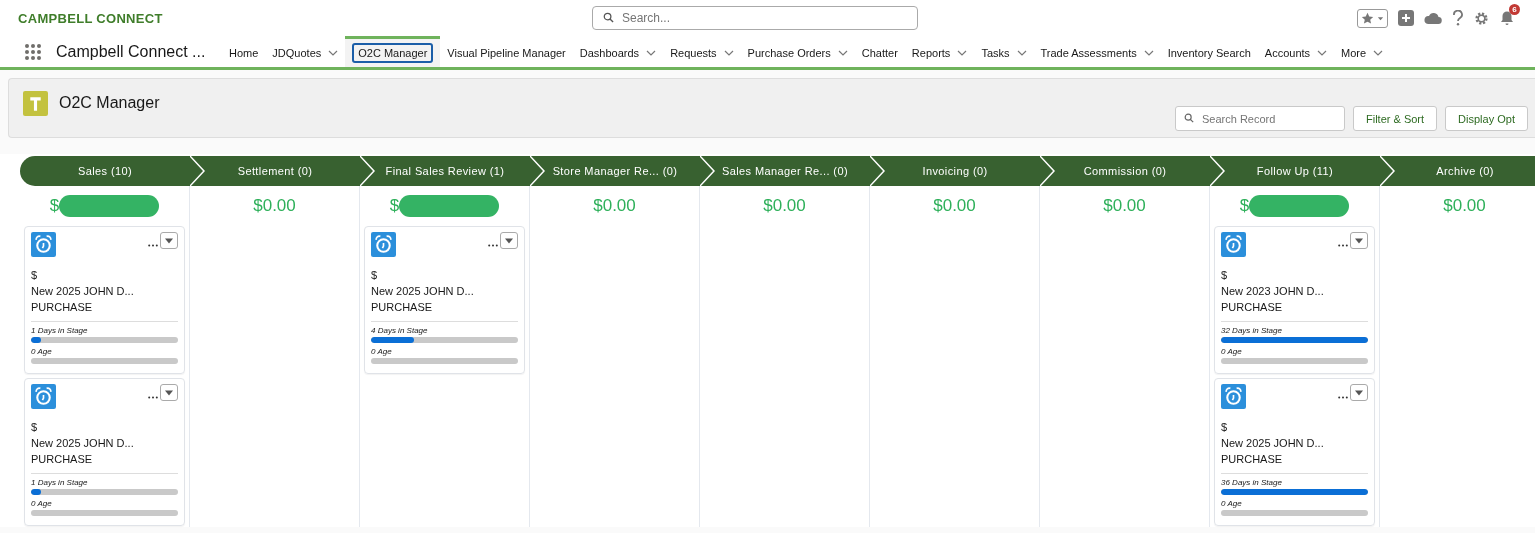 The width and height of the screenshot is (1535, 533). Describe the element at coordinates (393, 51) in the screenshot. I see `nav-tab: O2C Manager` at that location.